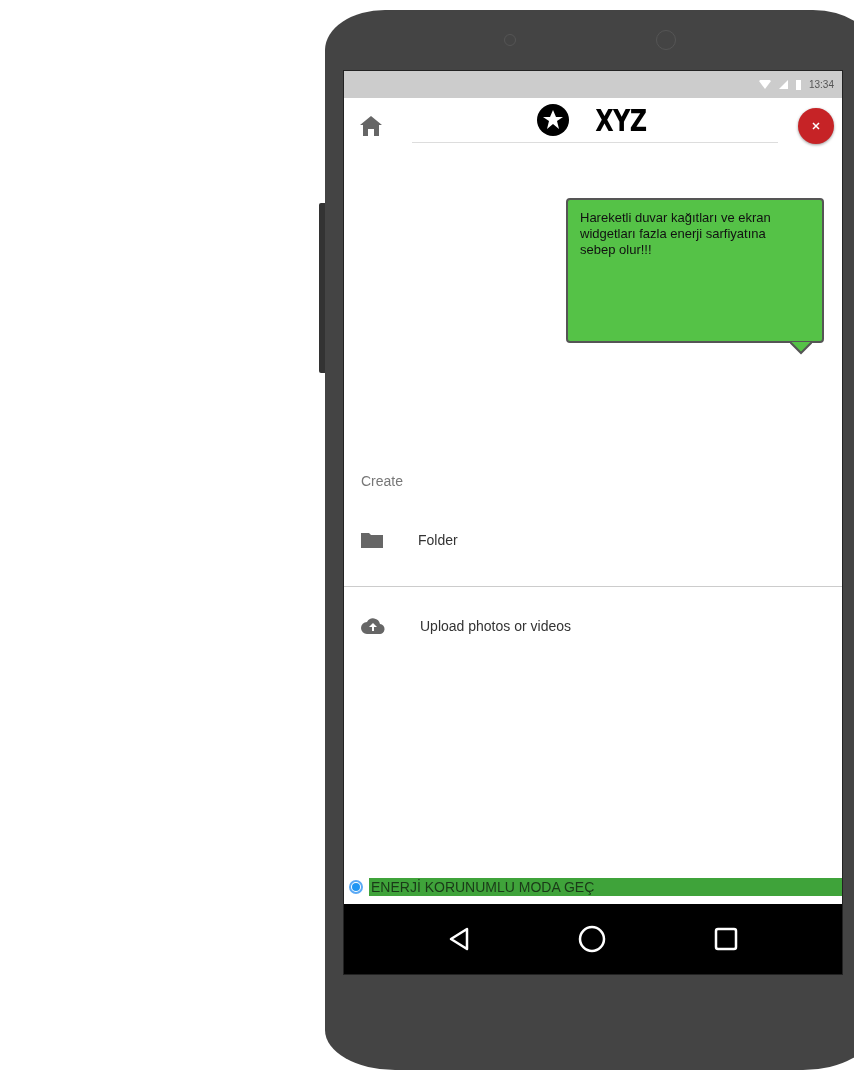 This screenshot has width=854, height=1073. I want to click on wifi-icon, so click(764, 84).